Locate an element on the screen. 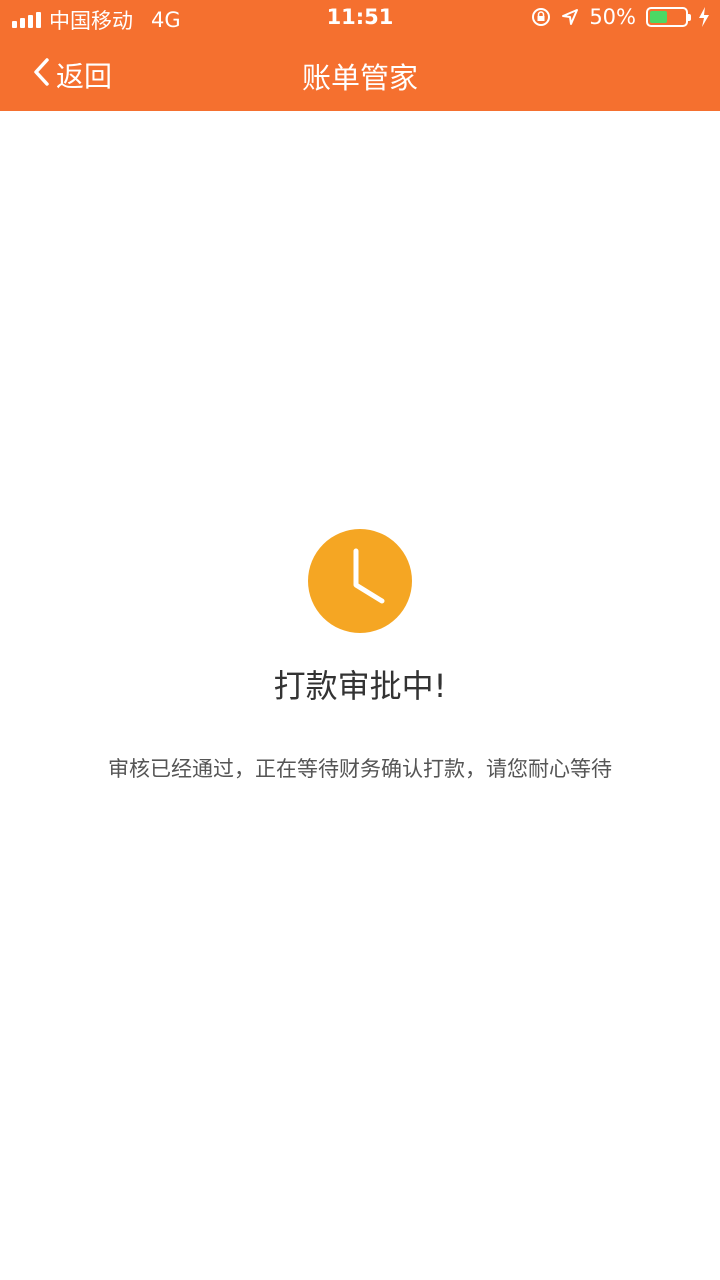  status-bar: 中国移动 4G 11:51 50% is located at coordinates (360, 18).